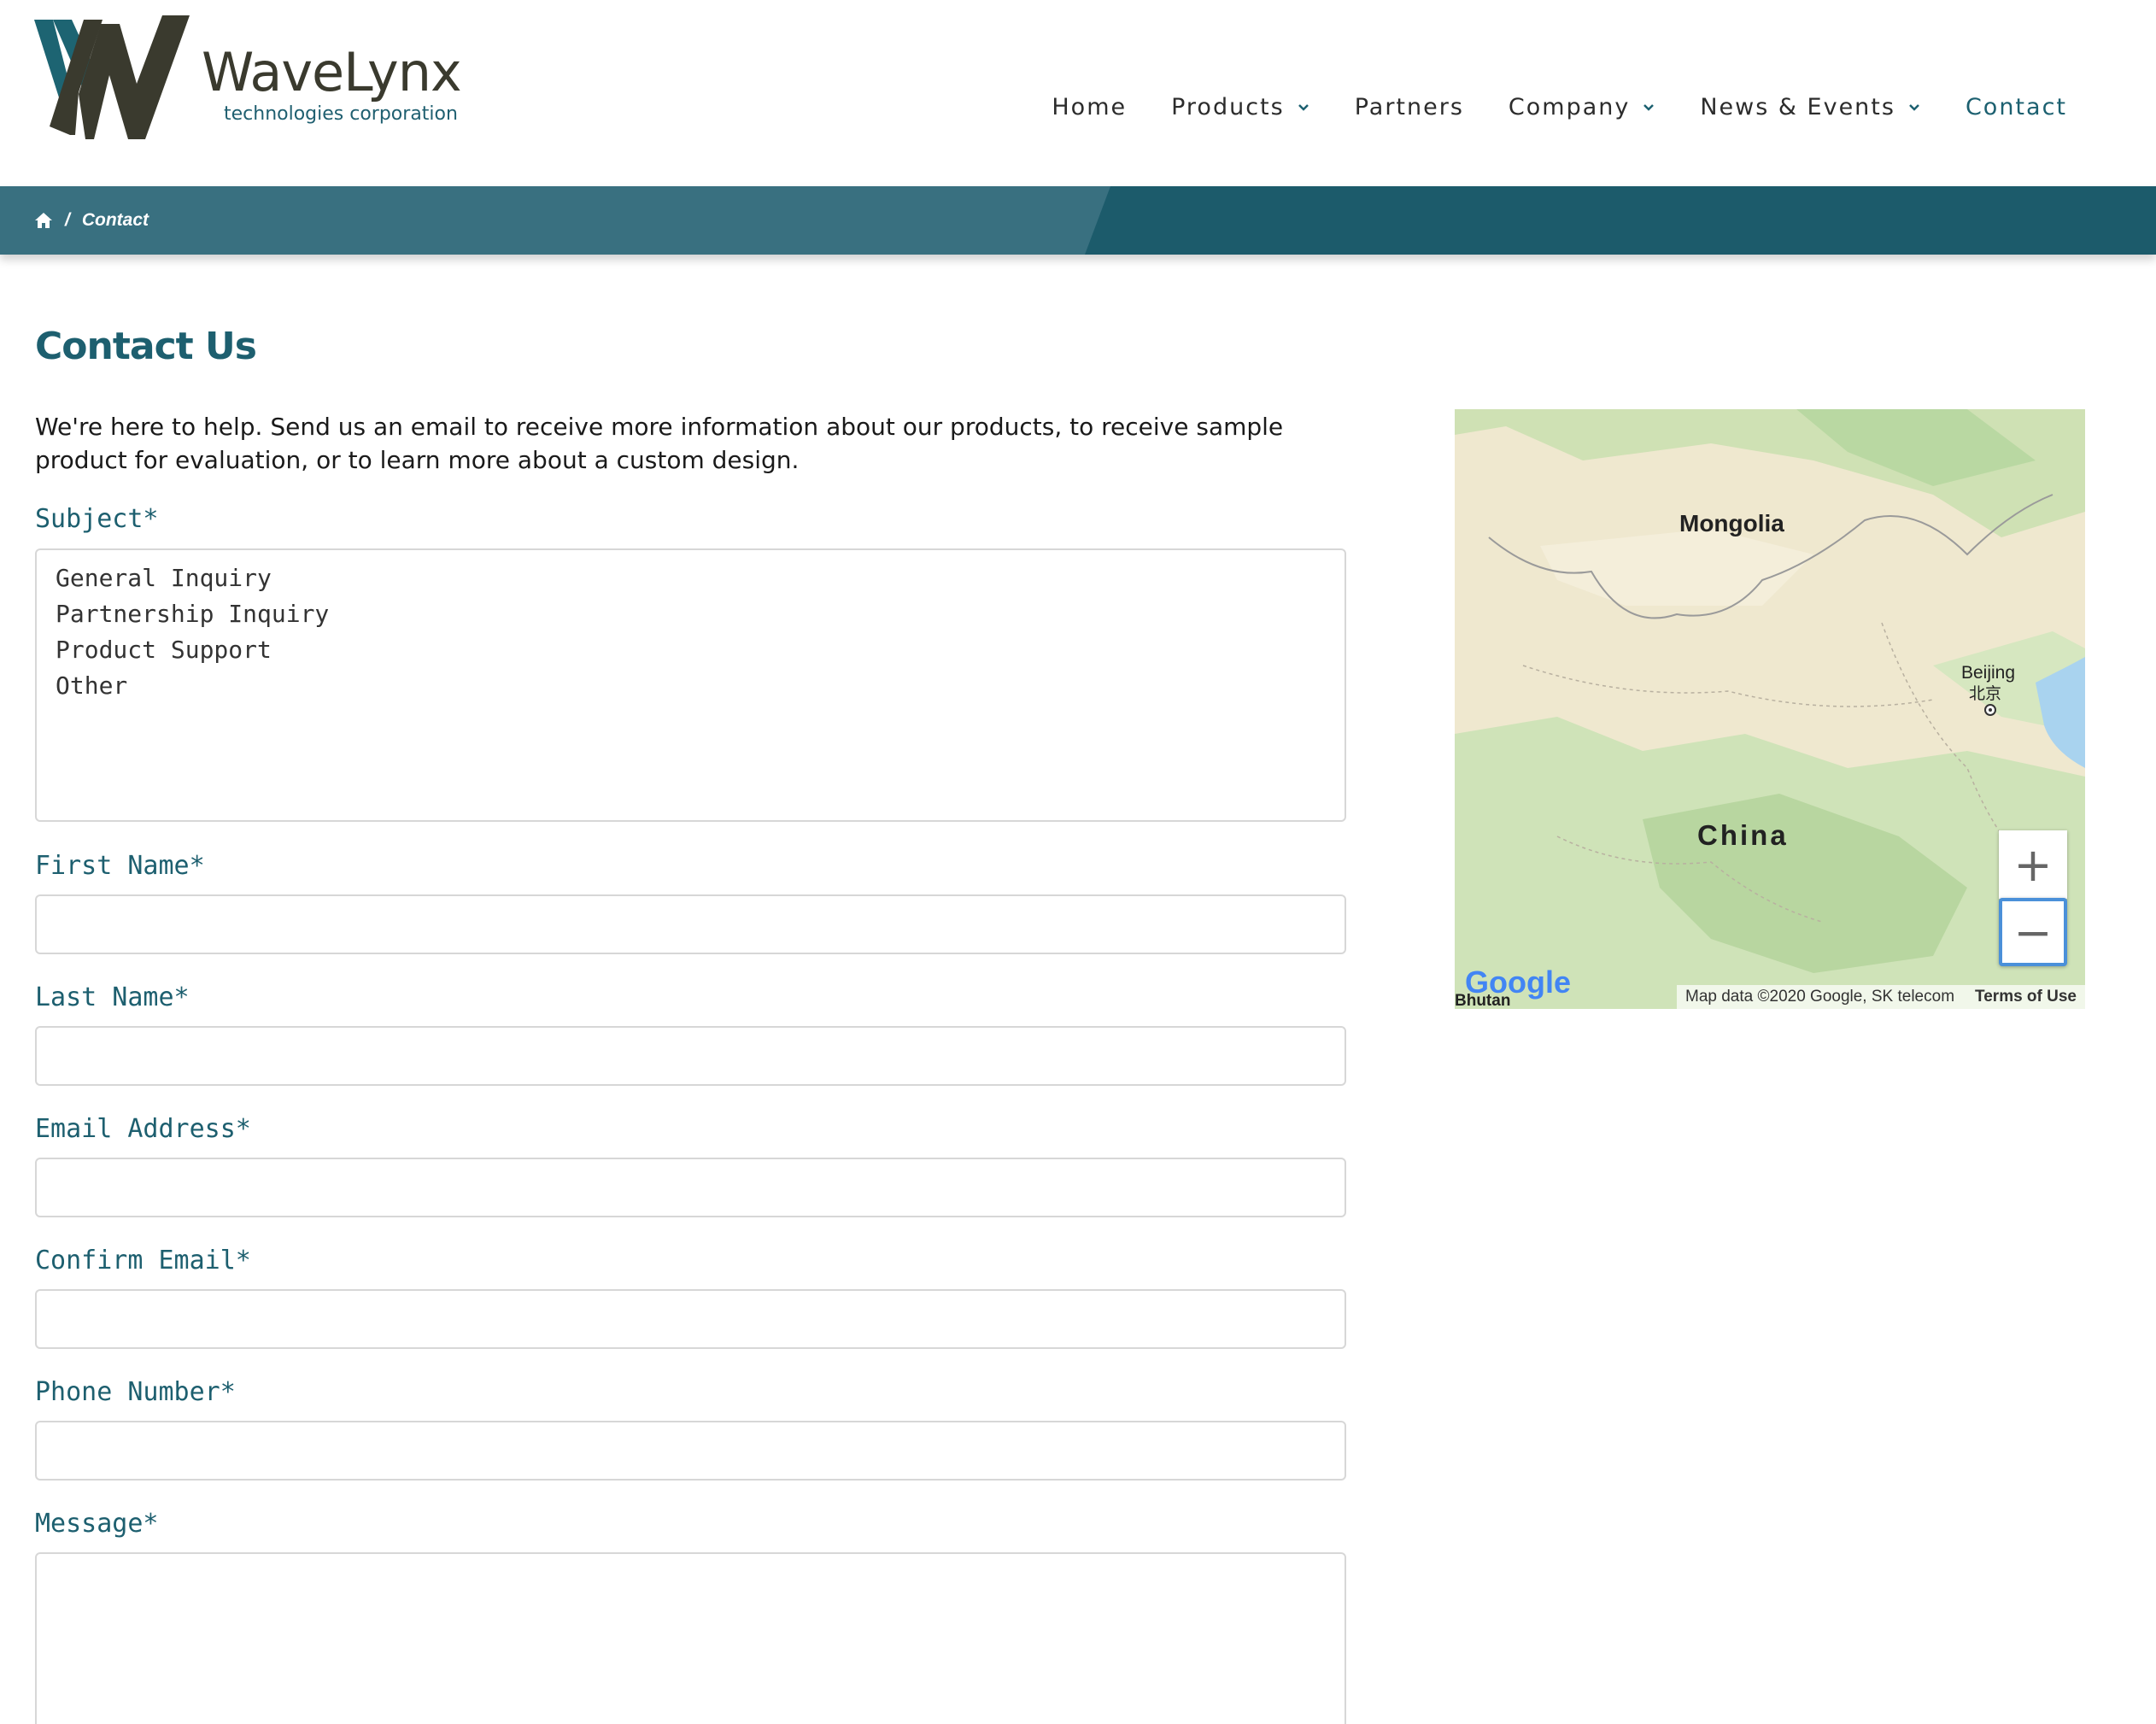 The image size is (2156, 1724). What do you see at coordinates (146, 346) in the screenshot?
I see `page-title: Contact Us` at bounding box center [146, 346].